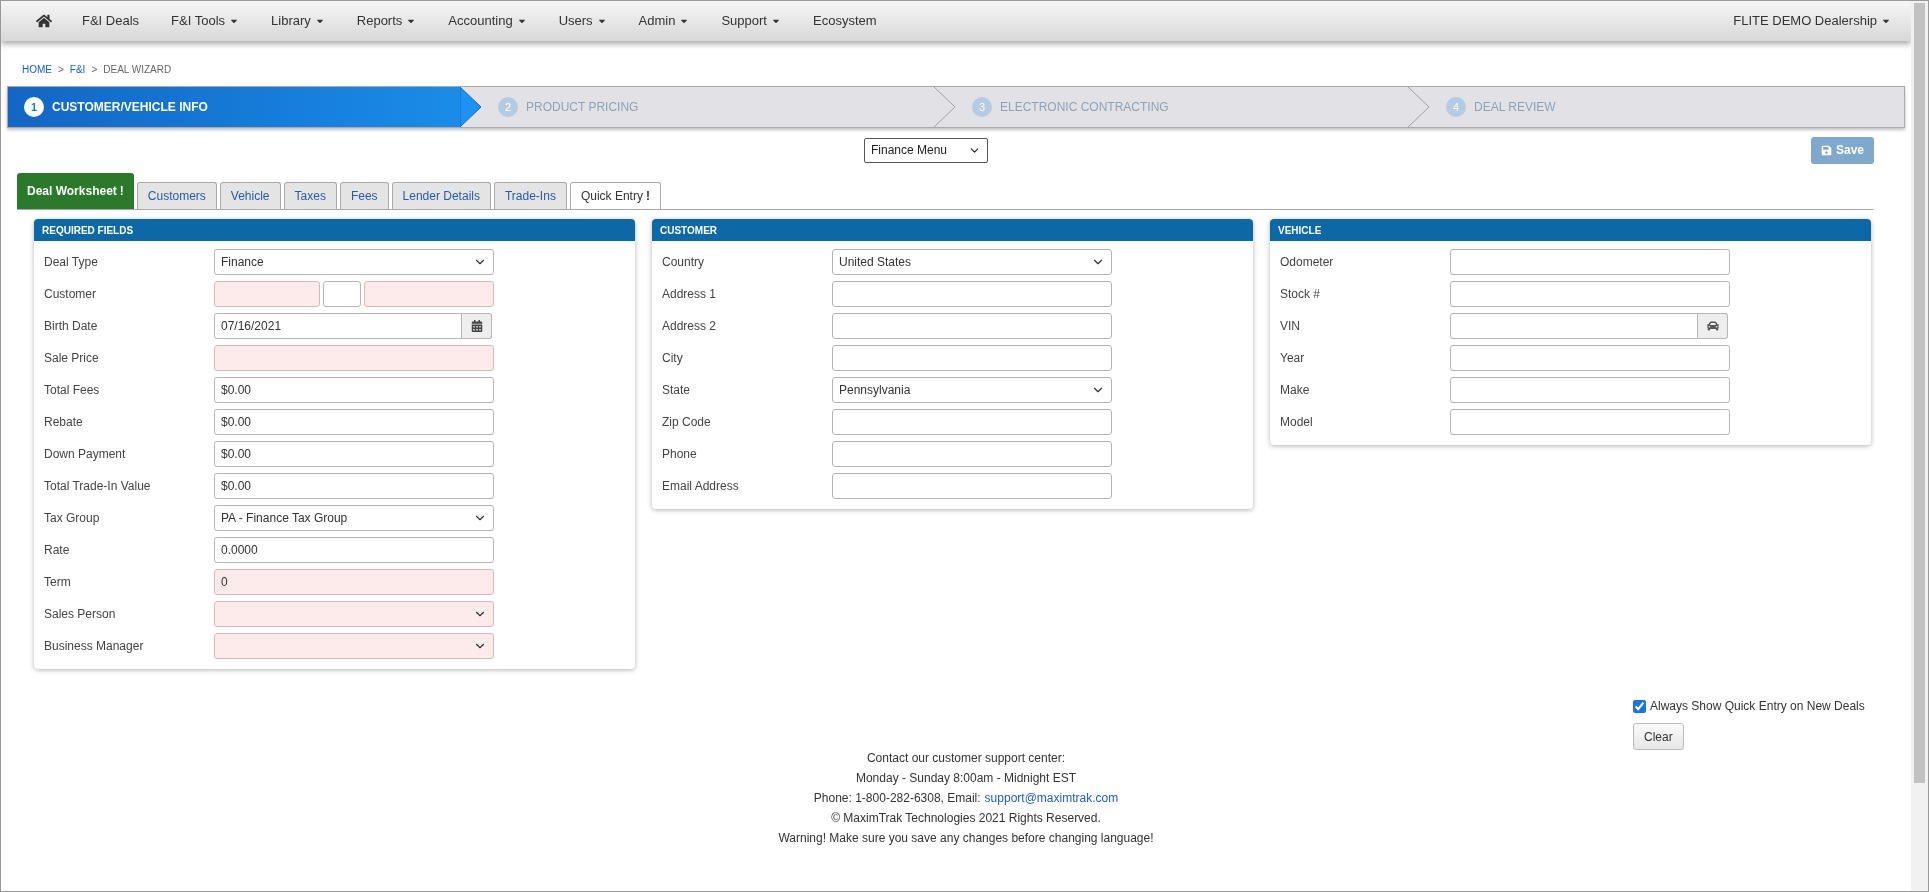 The width and height of the screenshot is (1929, 892). I want to click on footer-text: Phone: 1-800-282-6308, Email:, so click(897, 798).